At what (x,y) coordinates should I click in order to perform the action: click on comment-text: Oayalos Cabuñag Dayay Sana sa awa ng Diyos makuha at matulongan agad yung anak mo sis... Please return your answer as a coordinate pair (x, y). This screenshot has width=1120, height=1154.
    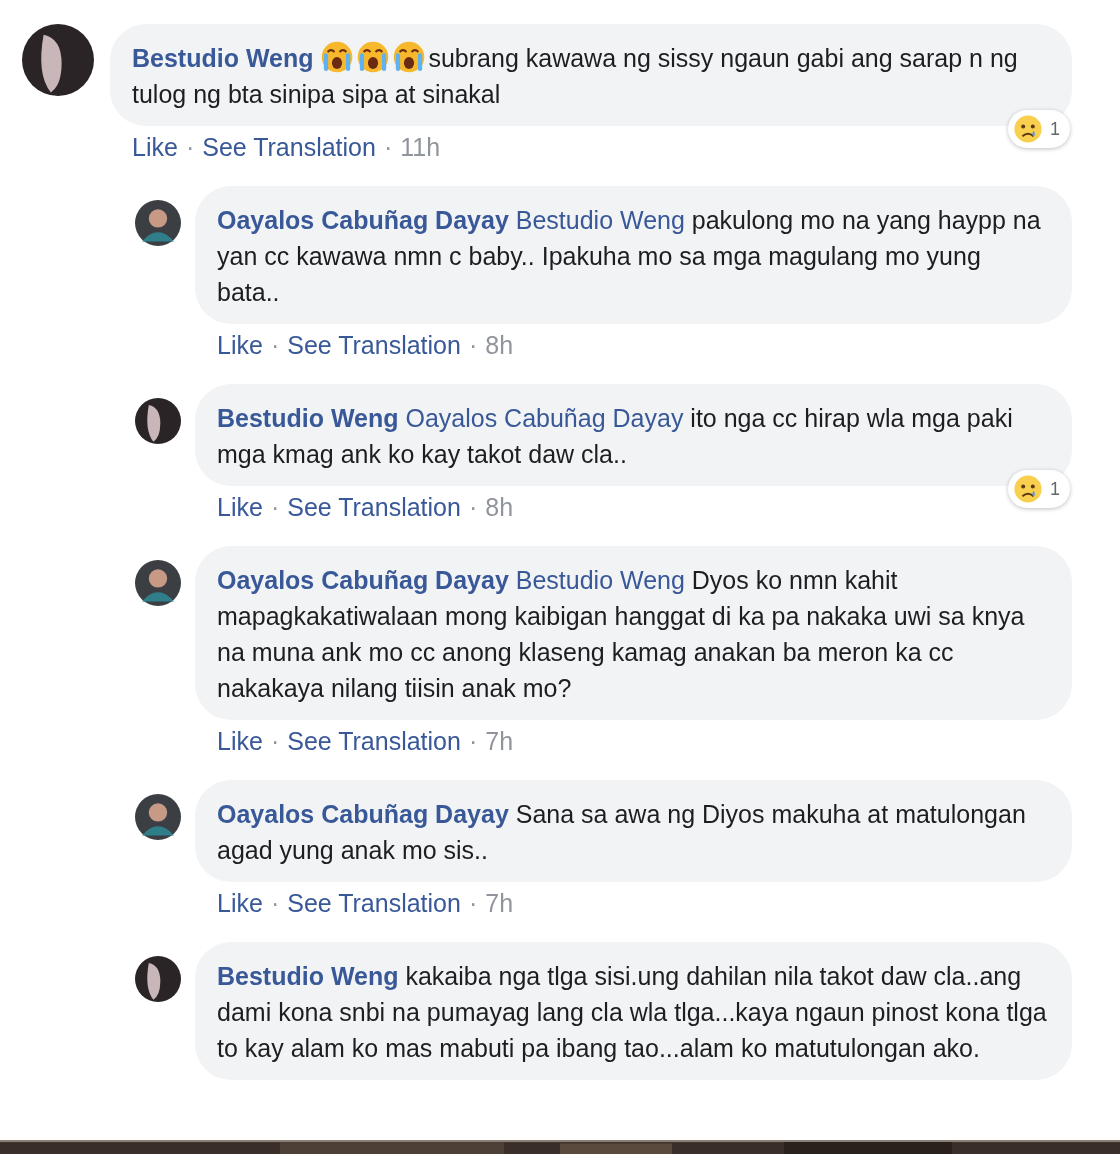
    Looking at the image, I should click on (622, 832).